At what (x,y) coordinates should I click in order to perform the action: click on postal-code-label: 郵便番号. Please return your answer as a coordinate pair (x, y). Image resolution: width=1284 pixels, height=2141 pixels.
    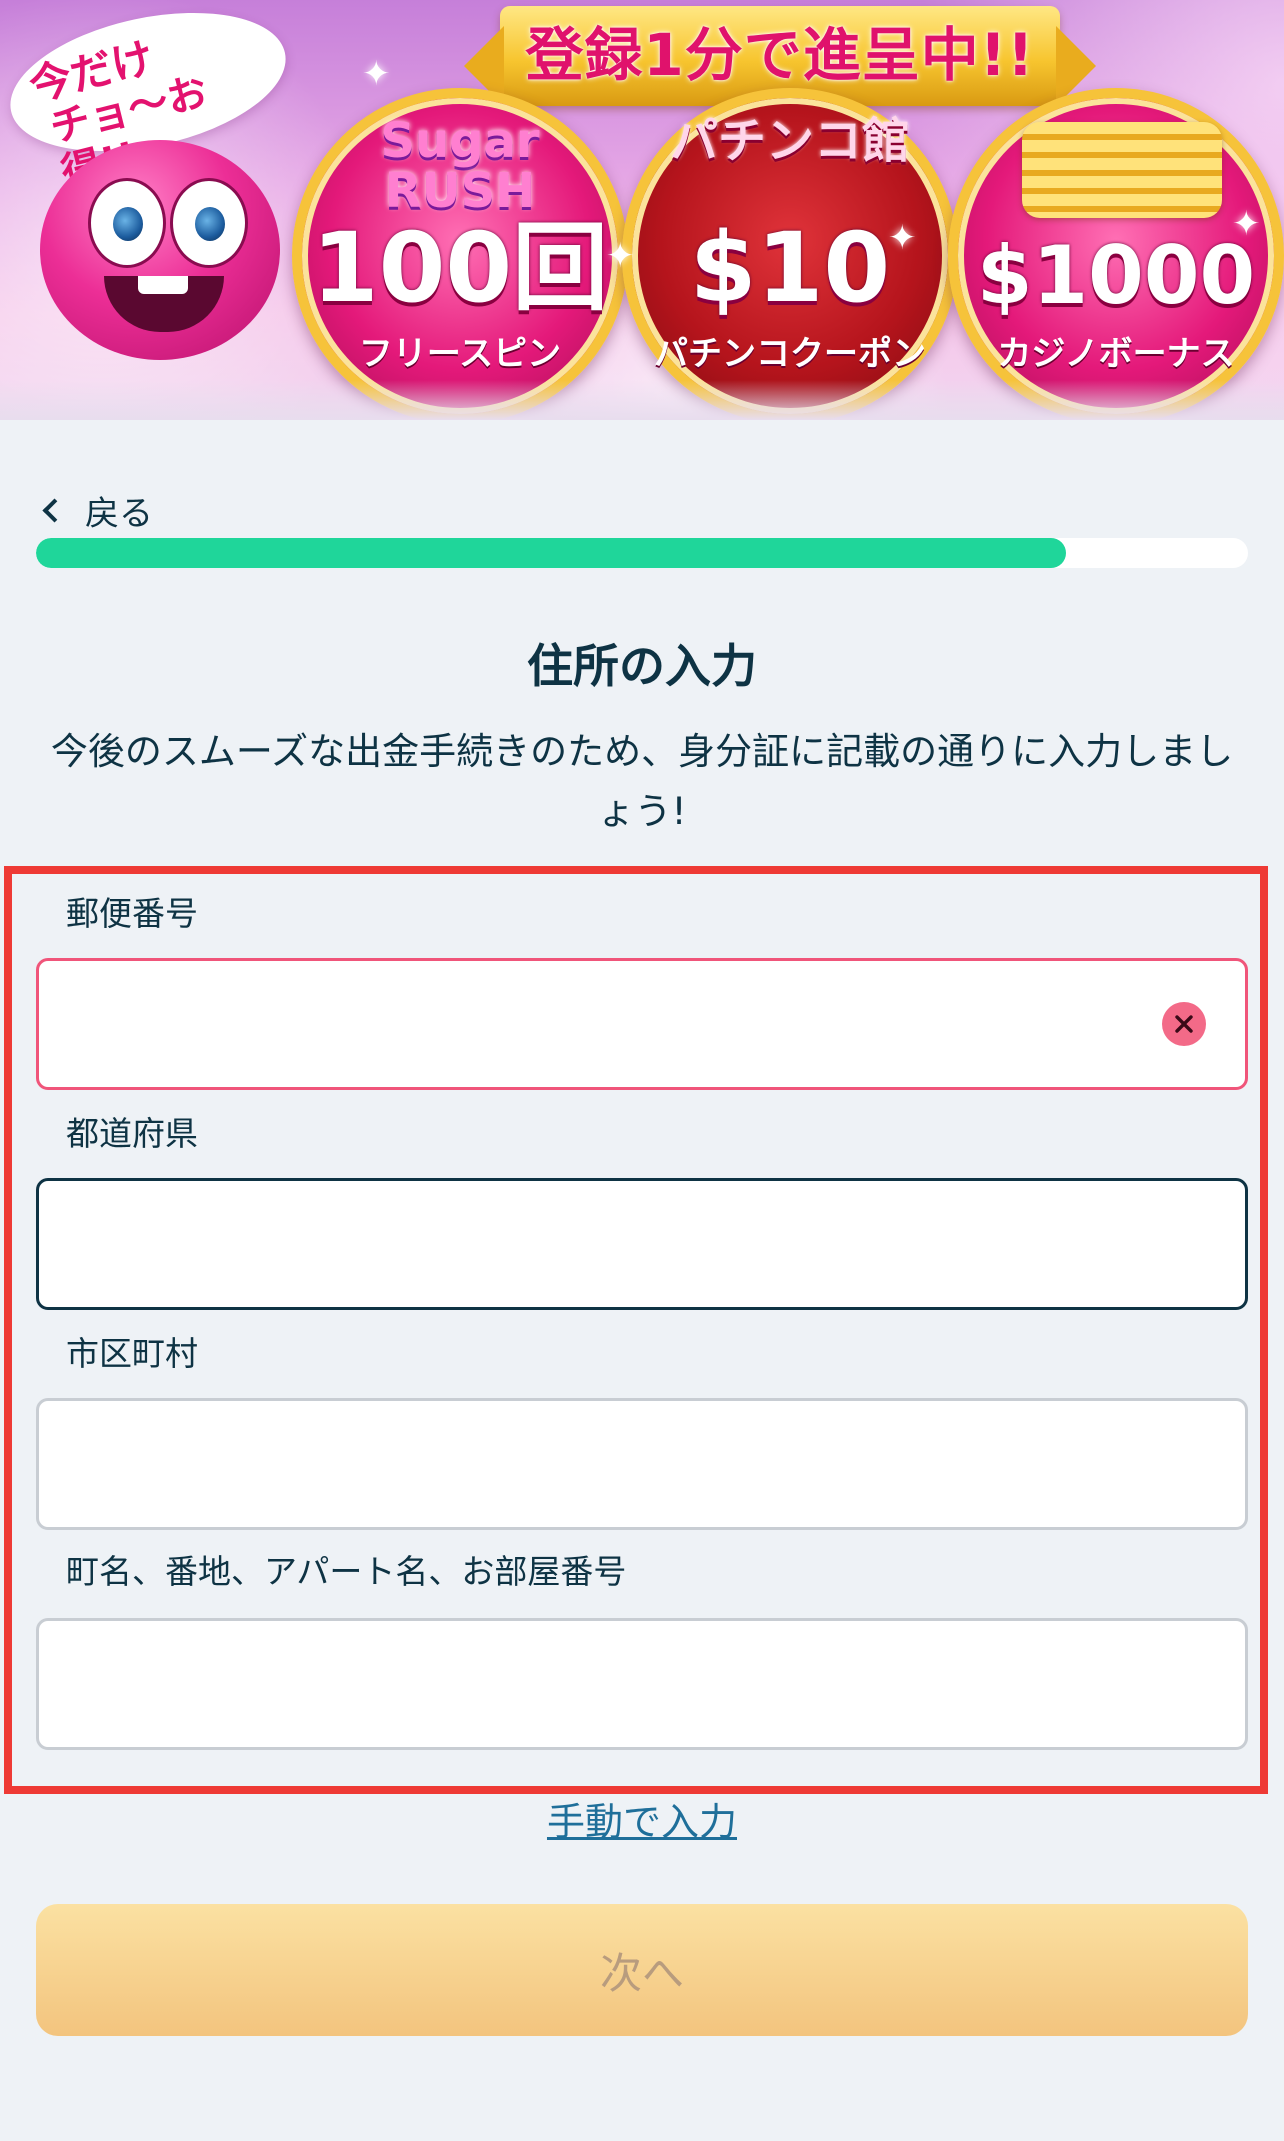
    Looking at the image, I should click on (132, 913).